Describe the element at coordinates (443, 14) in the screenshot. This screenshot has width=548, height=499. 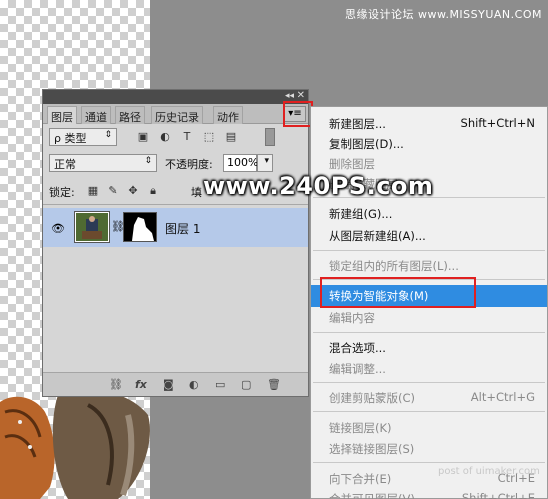
I see `header-watermark: 思缘设计论坛 www.MISSYUAN.COM` at that location.